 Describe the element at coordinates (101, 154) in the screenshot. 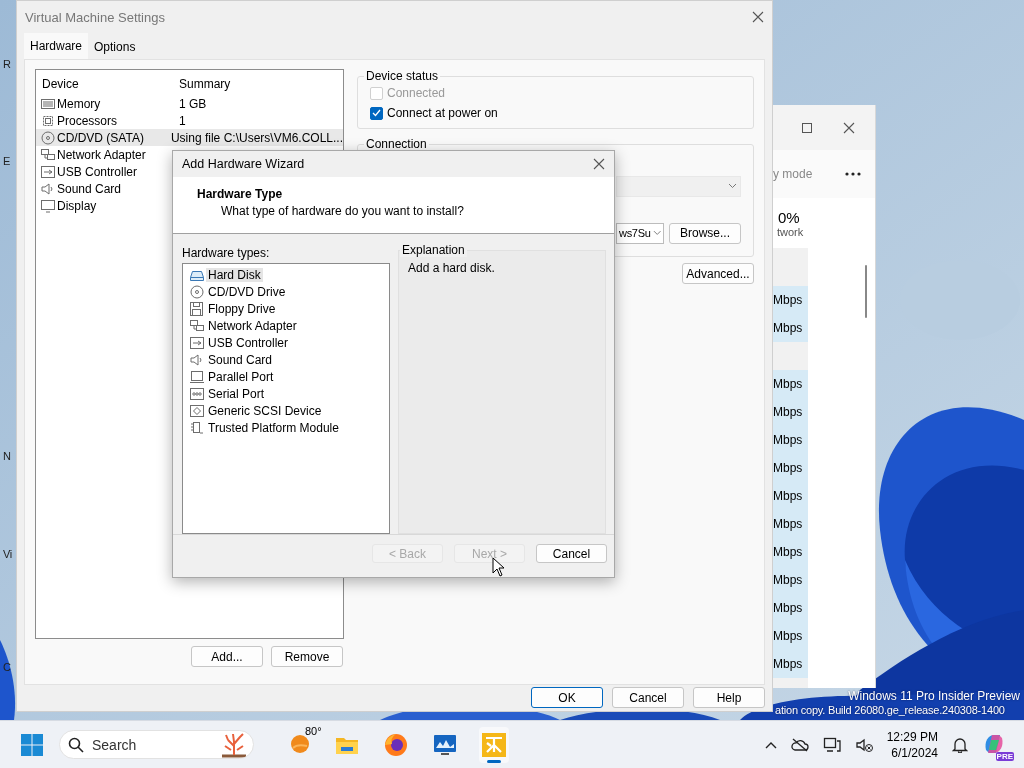

I see `device-name: Network Adapter` at that location.